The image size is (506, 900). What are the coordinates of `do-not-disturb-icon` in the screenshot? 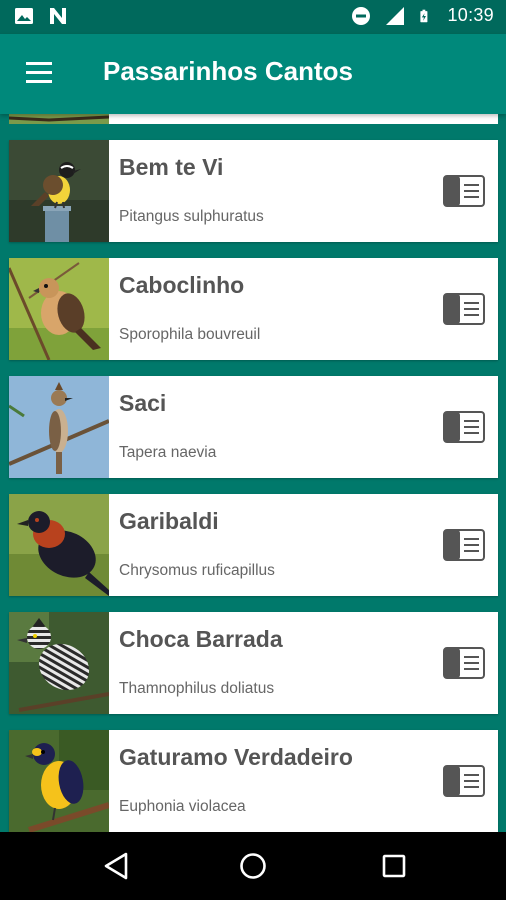 It's located at (361, 15).